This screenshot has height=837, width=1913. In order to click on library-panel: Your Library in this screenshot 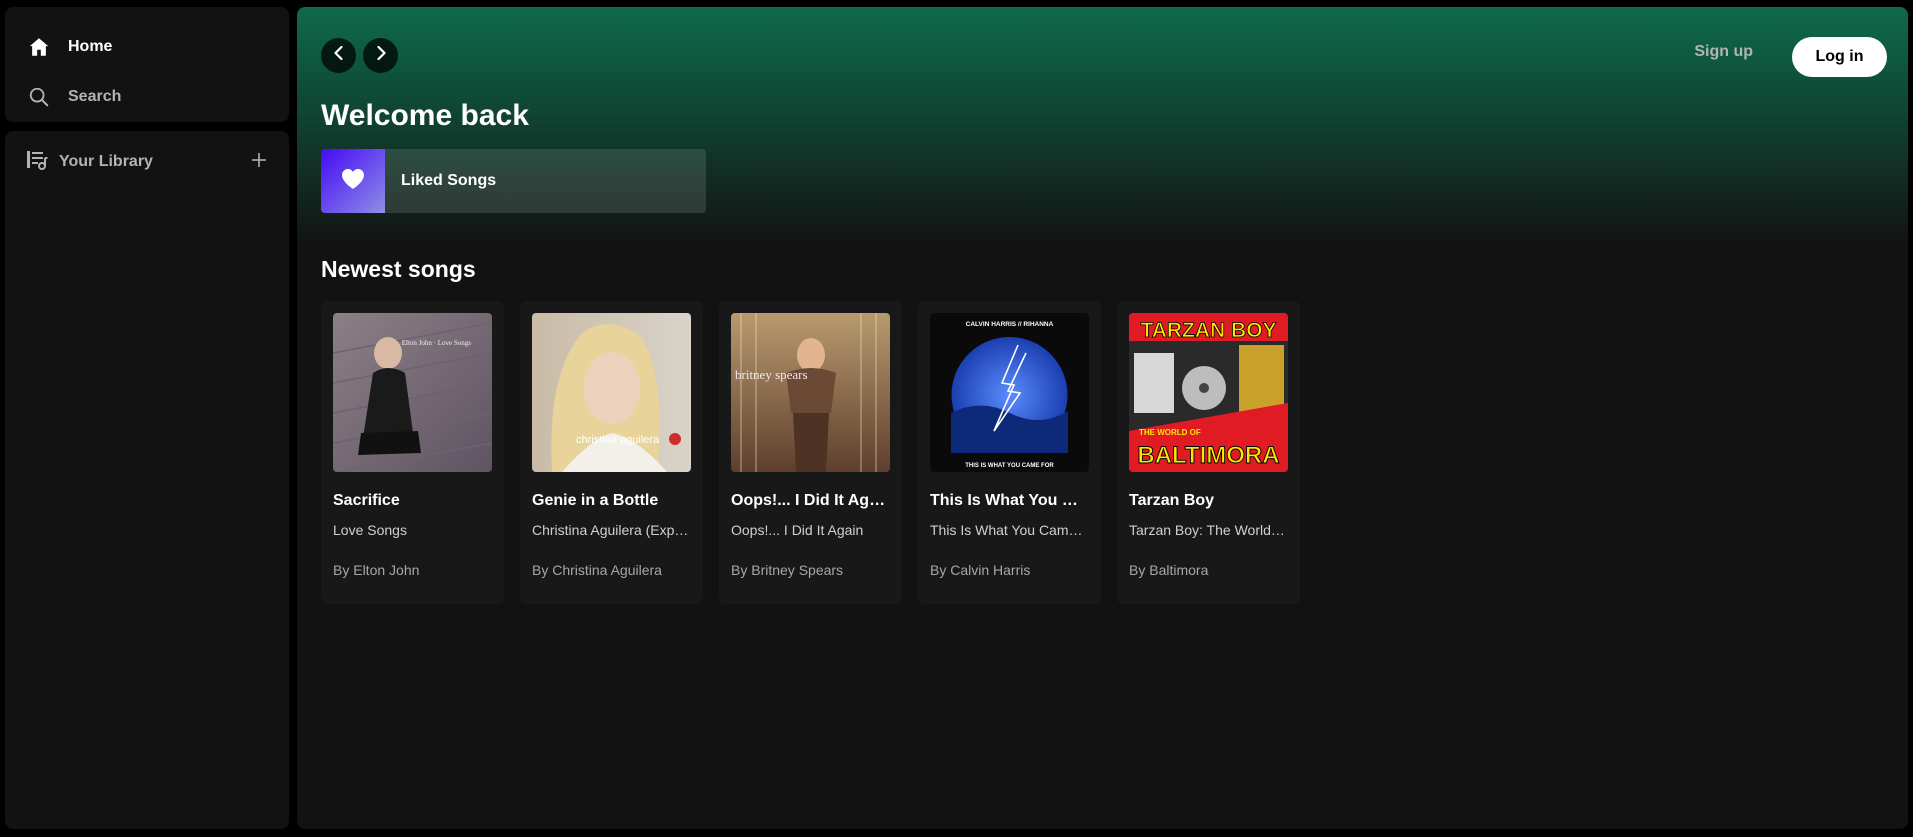, I will do `click(147, 480)`.